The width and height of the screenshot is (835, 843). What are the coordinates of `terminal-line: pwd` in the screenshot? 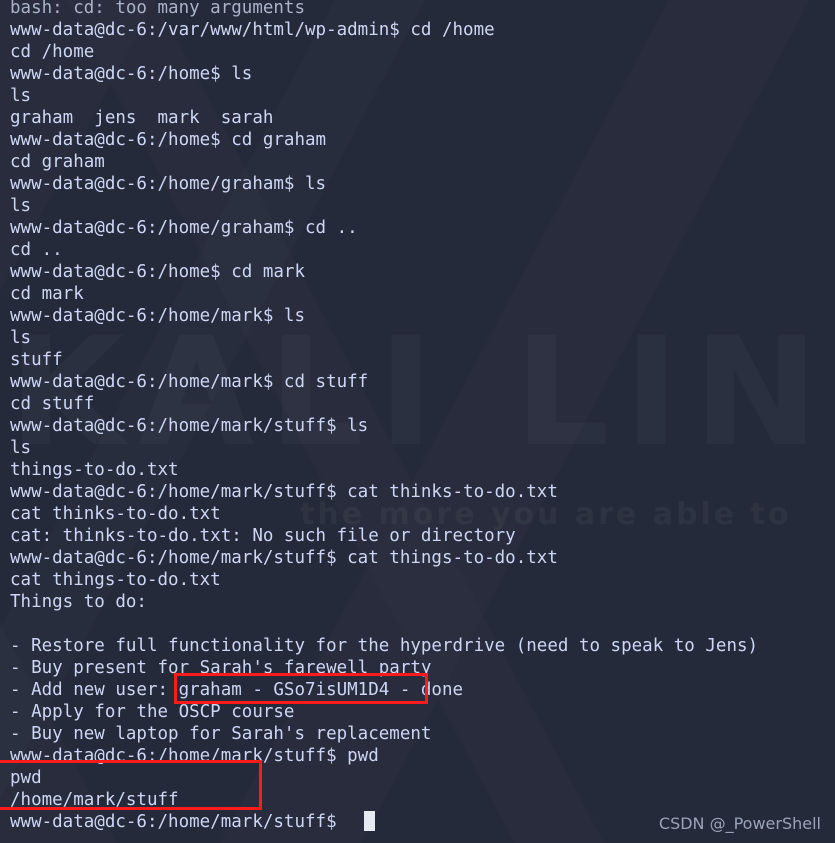 It's located at (26, 778).